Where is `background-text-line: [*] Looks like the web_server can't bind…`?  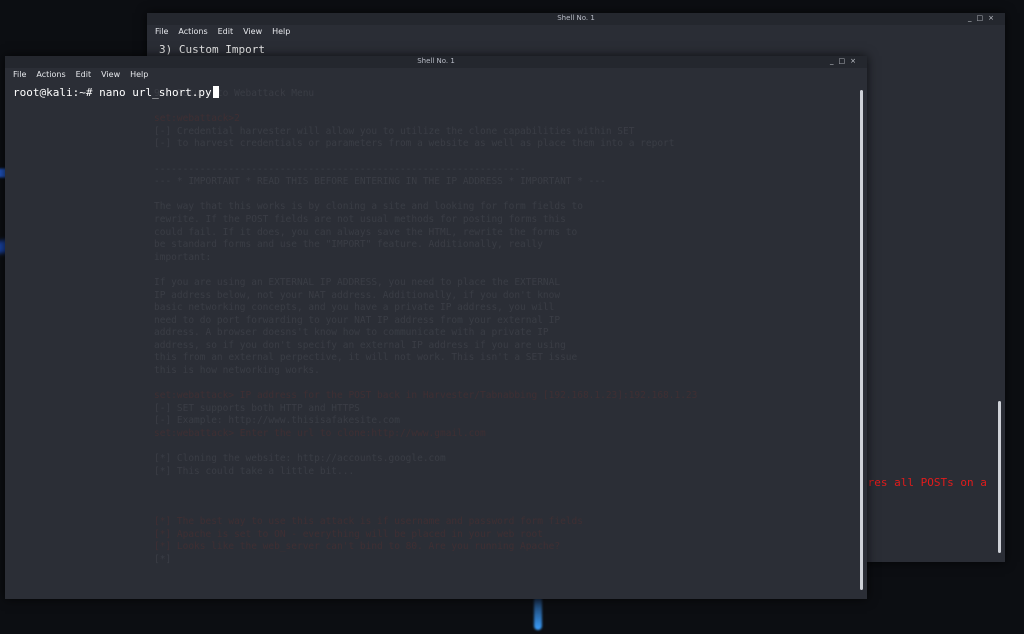 background-text-line: [*] Looks like the web_server can't bind… is located at coordinates (357, 547).